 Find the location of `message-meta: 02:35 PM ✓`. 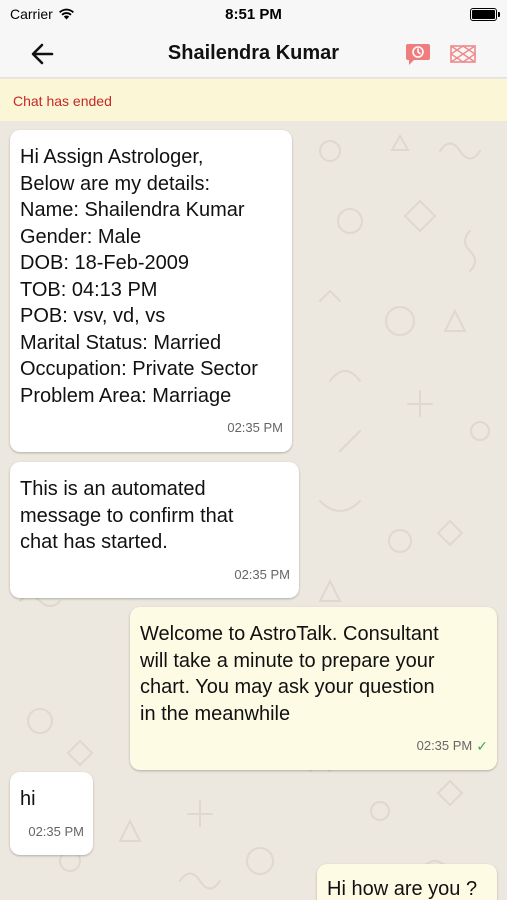

message-meta: 02:35 PM ✓ is located at coordinates (314, 746).